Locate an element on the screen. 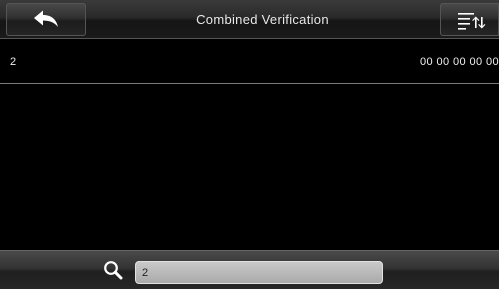 The height and width of the screenshot is (289, 499). title-bar: Combined Verification is located at coordinates (249, 19).